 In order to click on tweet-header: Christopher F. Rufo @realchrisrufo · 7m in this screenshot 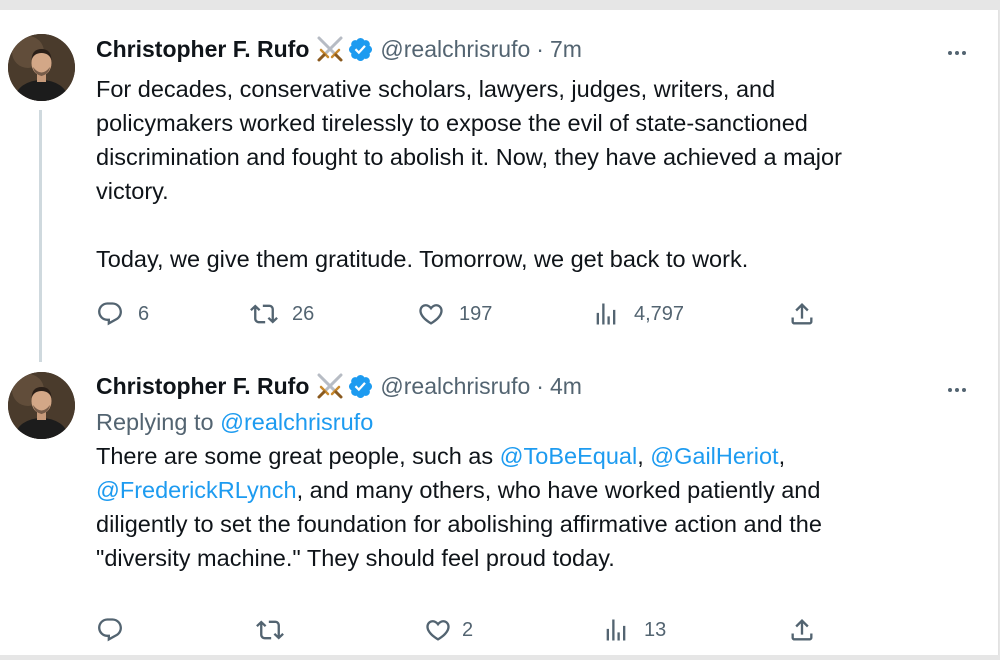, I will do `click(339, 49)`.